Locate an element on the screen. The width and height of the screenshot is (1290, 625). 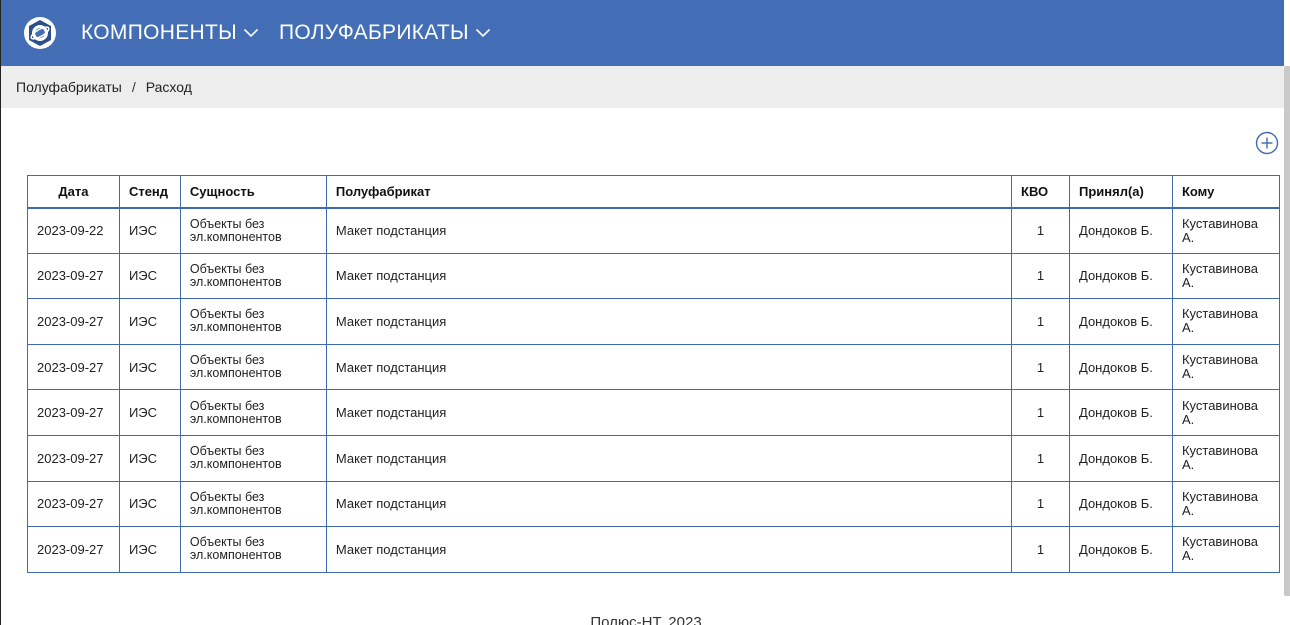
plus-circle-icon is located at coordinates (1267, 143).